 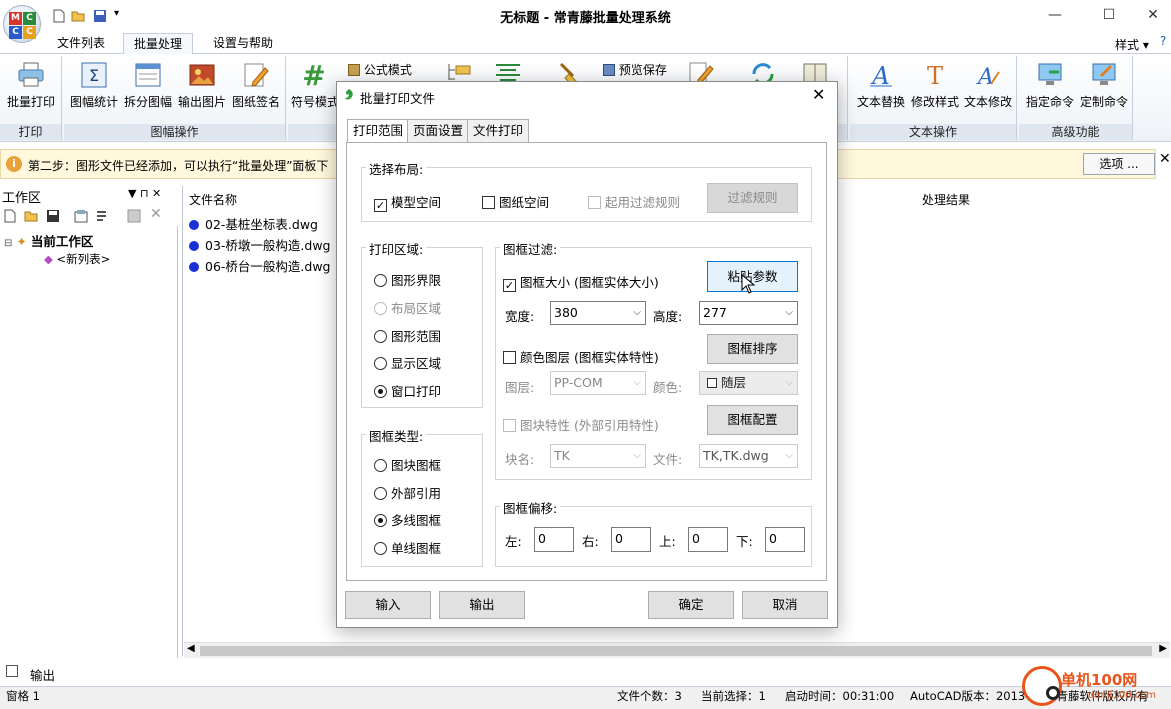 What do you see at coordinates (202, 88) in the screenshot?
I see `export-image-button: 输出图片` at bounding box center [202, 88].